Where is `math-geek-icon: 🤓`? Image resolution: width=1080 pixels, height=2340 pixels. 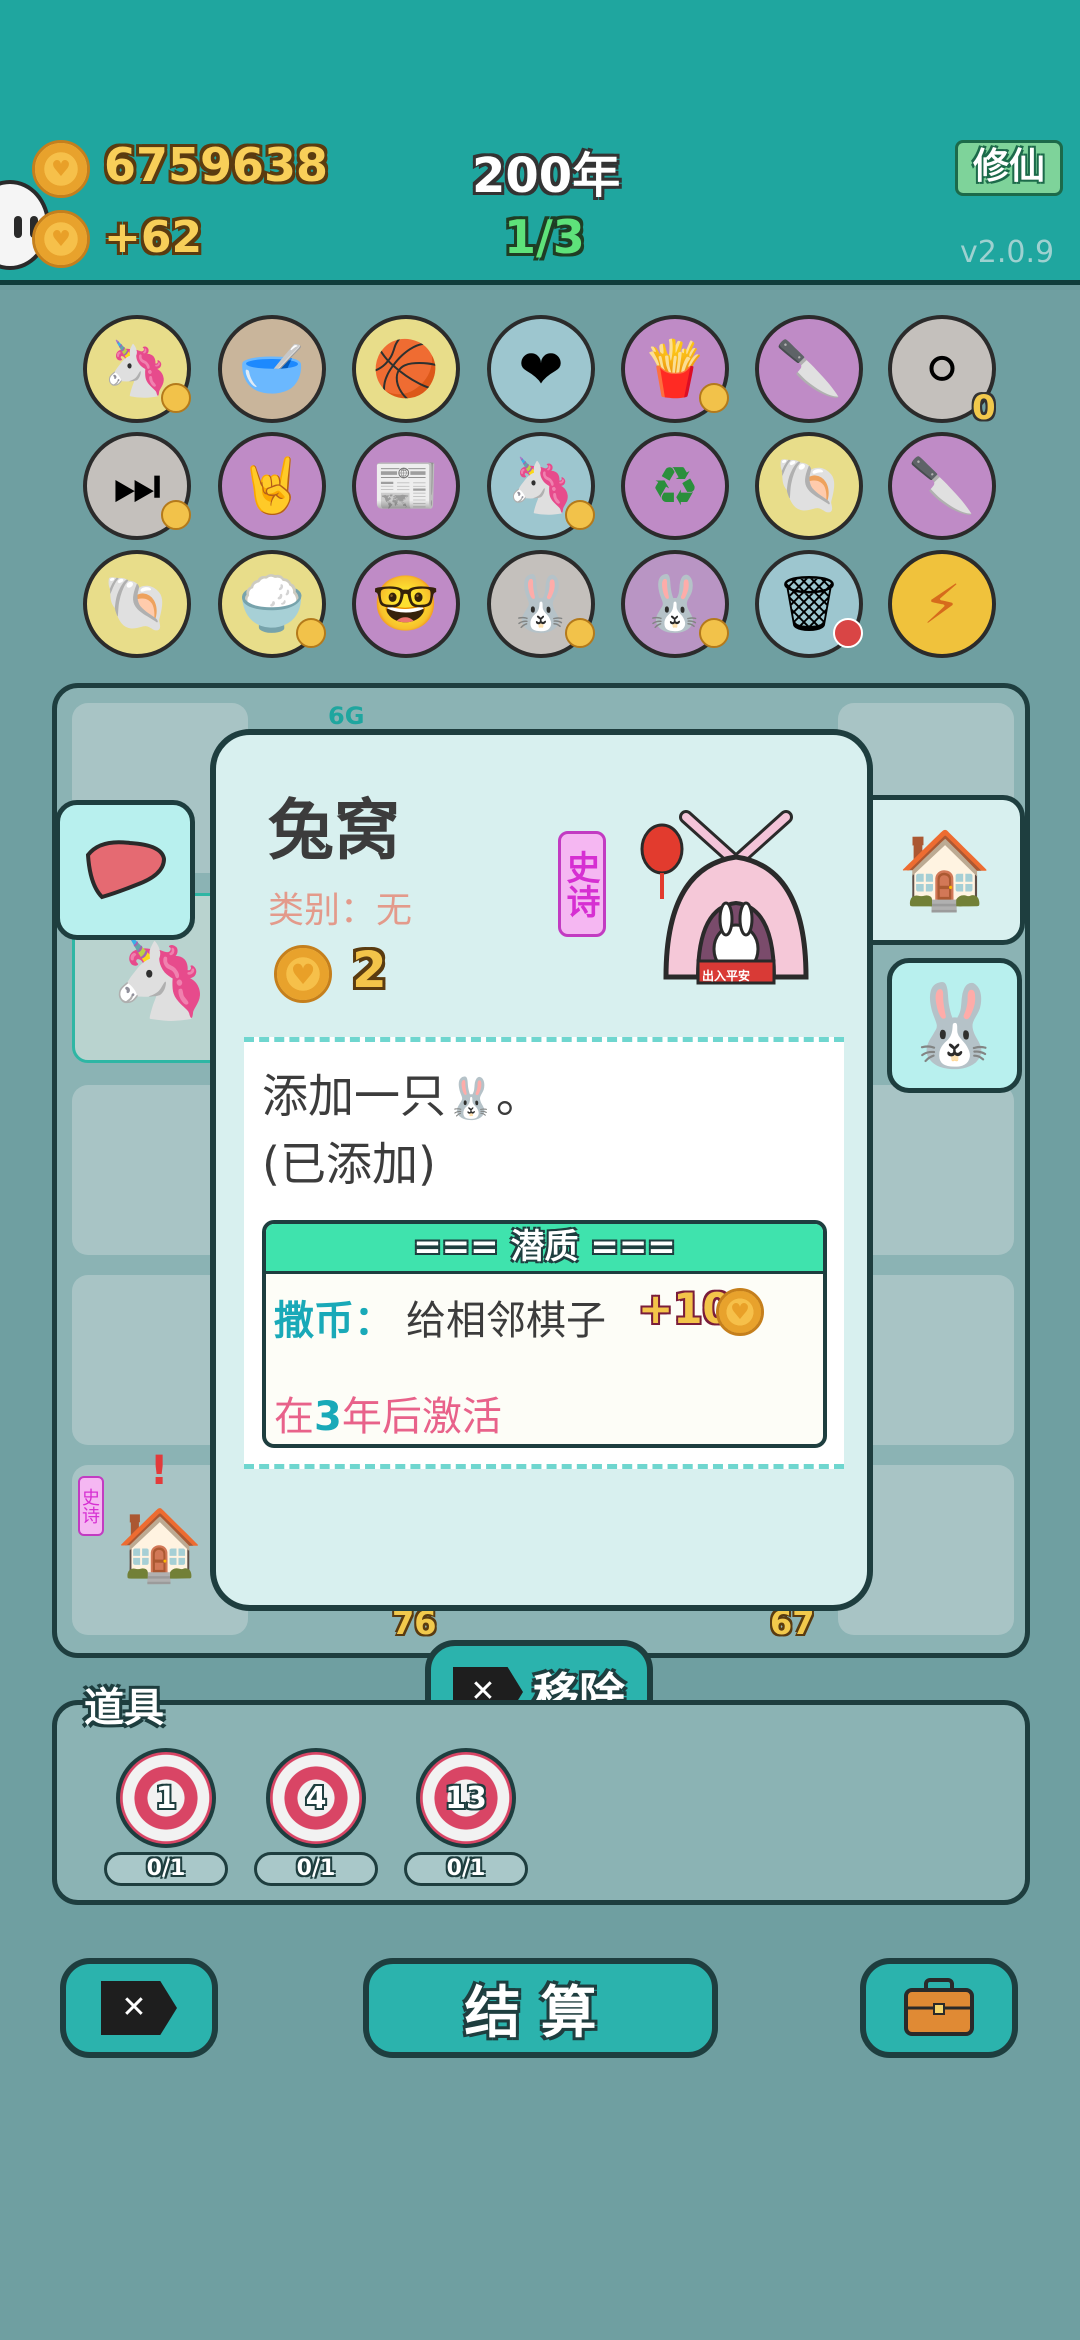 math-geek-icon: 🤓 is located at coordinates (406, 604).